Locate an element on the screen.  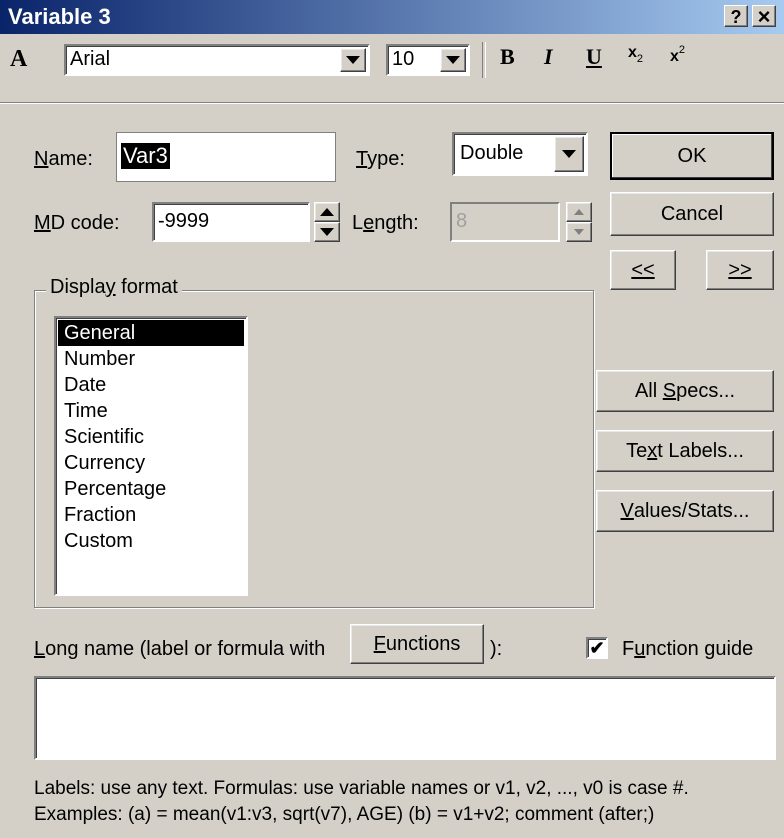
underline-button: U is located at coordinates (594, 57).